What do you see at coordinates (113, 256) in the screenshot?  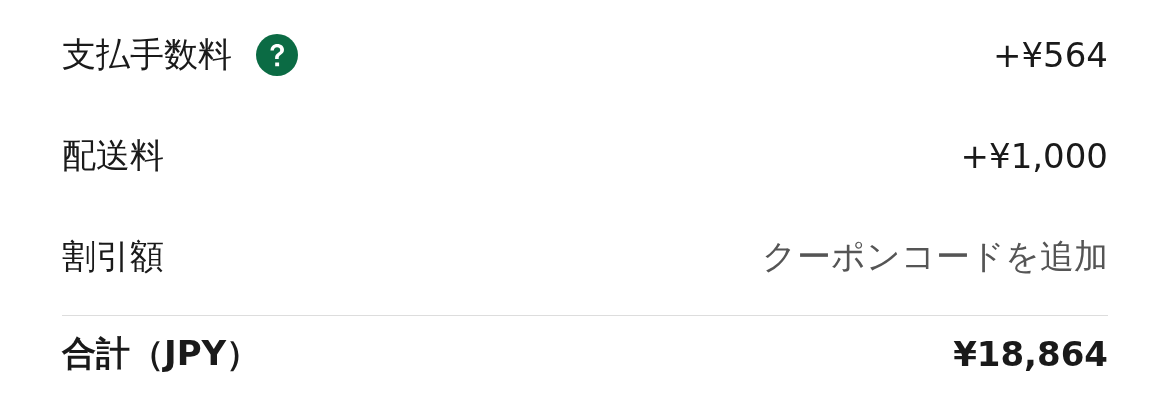 I see `fee-label: 割引額` at bounding box center [113, 256].